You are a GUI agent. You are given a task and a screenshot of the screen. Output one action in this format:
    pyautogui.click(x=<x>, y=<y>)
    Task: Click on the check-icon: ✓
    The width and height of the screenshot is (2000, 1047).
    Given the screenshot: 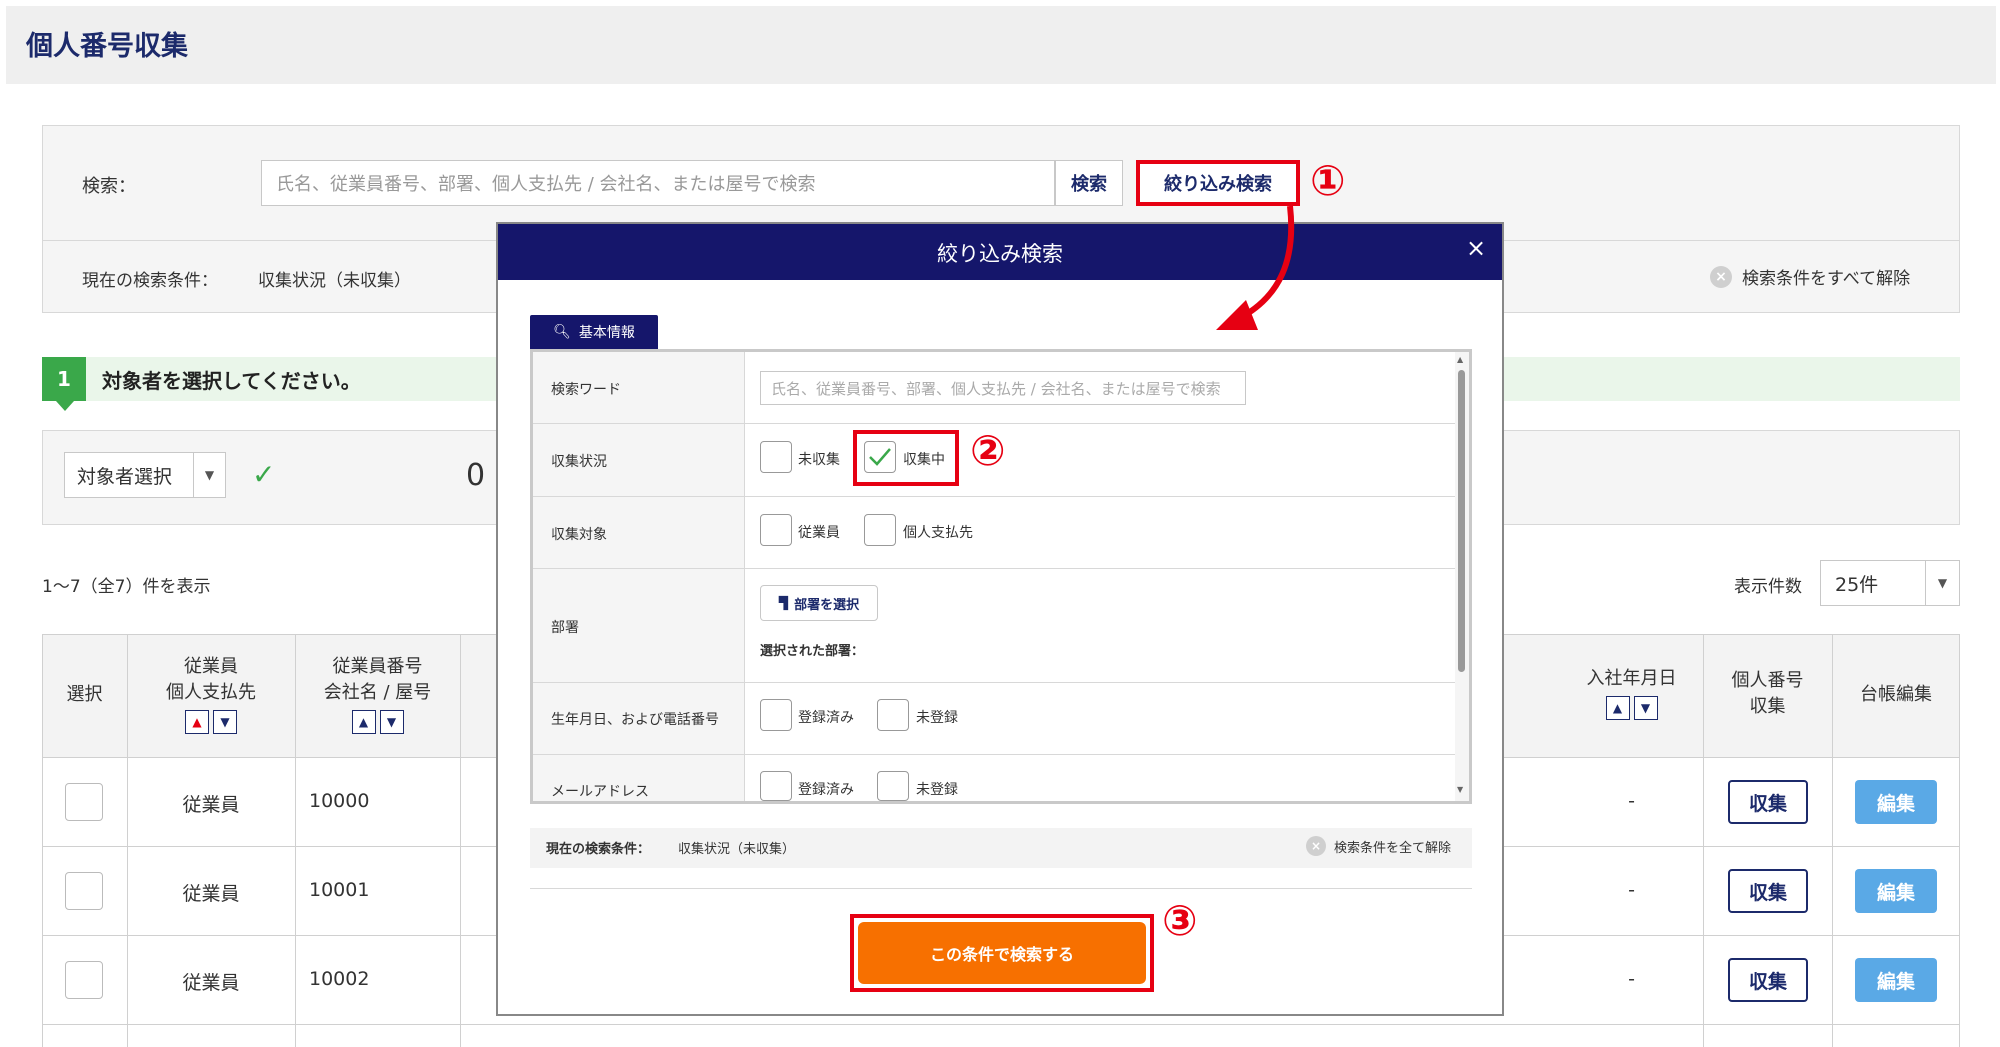 What is the action you would take?
    pyautogui.click(x=264, y=474)
    